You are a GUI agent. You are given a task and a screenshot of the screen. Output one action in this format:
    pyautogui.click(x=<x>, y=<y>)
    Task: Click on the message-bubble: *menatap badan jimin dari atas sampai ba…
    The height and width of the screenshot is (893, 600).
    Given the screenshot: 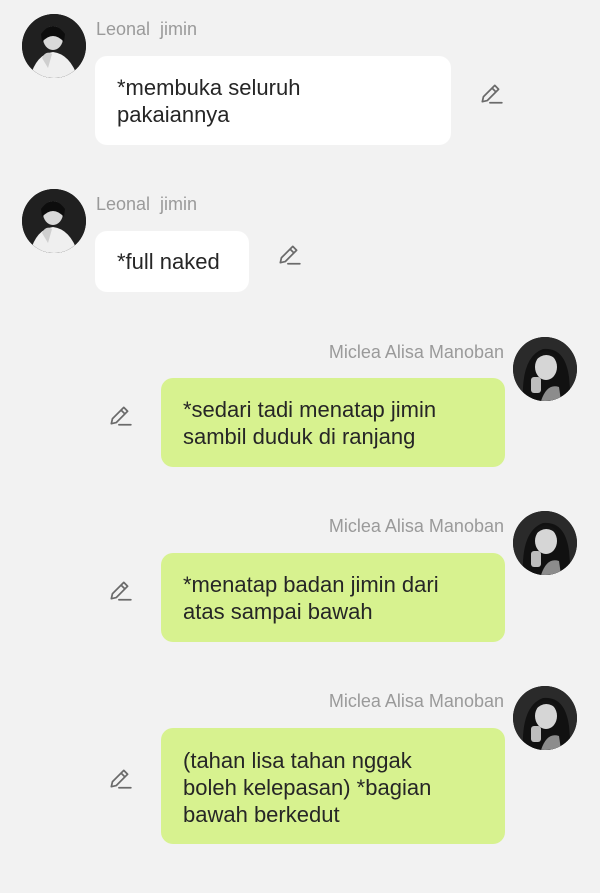 What is the action you would take?
    pyautogui.click(x=333, y=597)
    